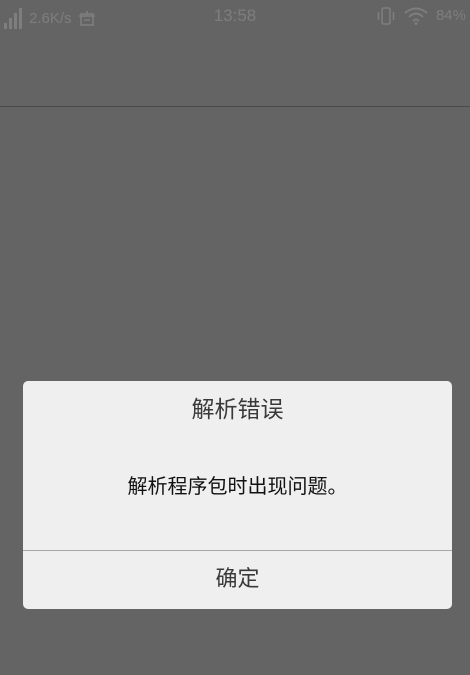 This screenshot has width=470, height=675. I want to click on battery-level: 84%, so click(450, 15).